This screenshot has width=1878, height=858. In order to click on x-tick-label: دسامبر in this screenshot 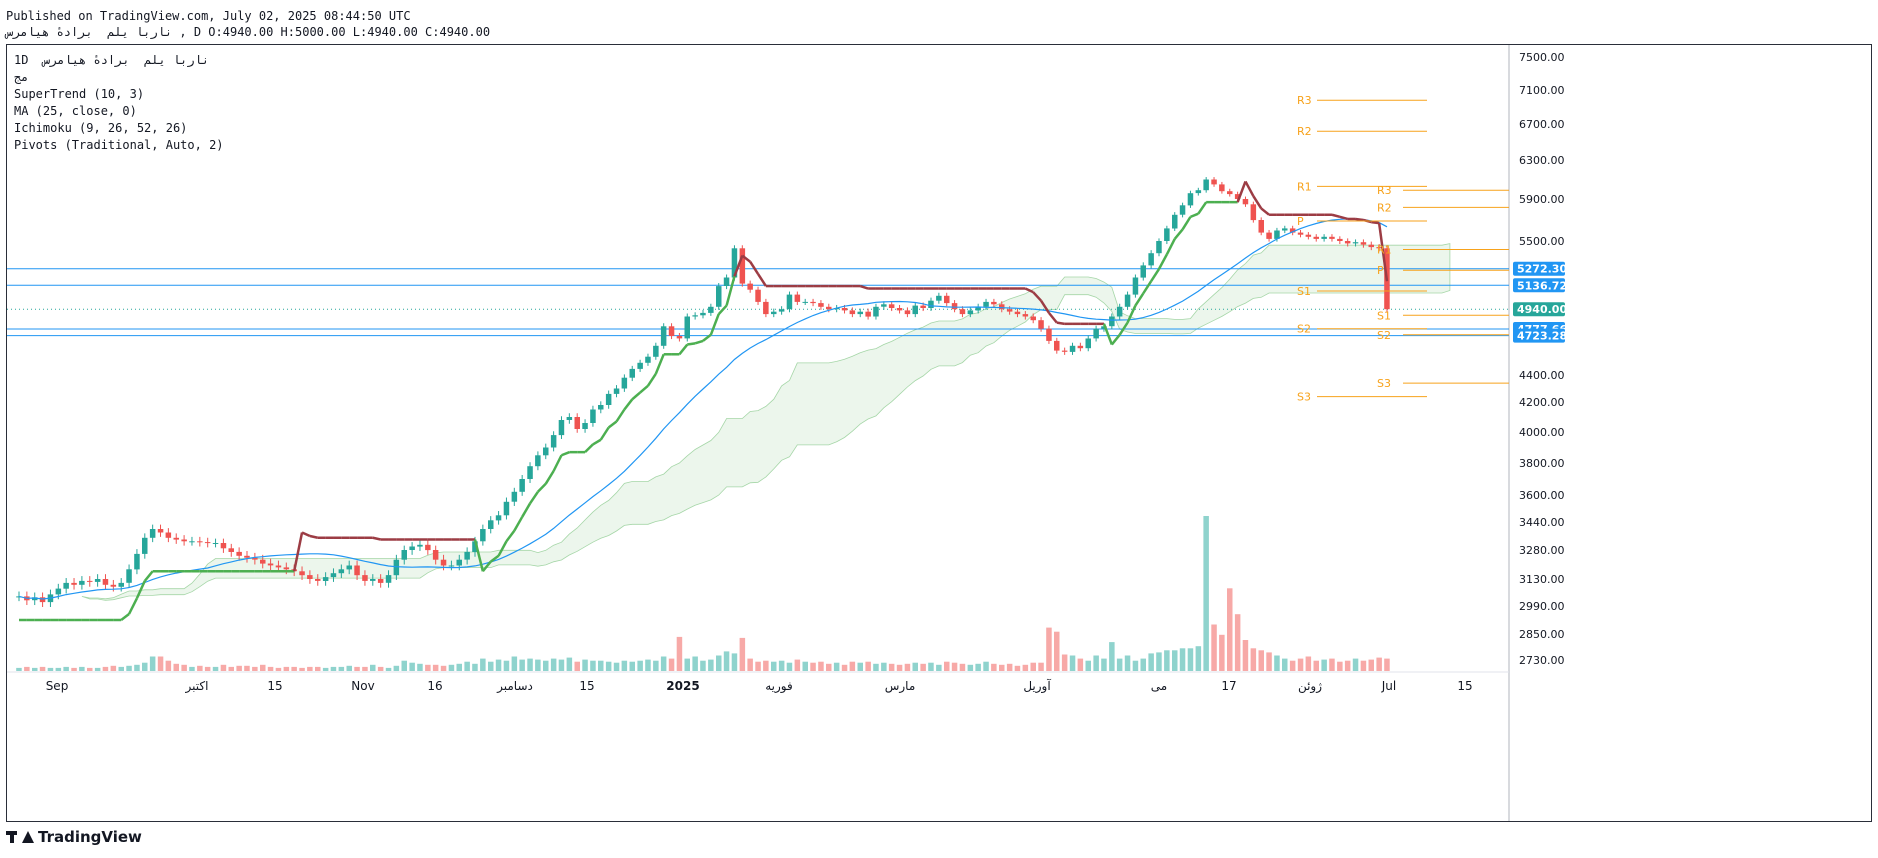, I will do `click(514, 686)`.